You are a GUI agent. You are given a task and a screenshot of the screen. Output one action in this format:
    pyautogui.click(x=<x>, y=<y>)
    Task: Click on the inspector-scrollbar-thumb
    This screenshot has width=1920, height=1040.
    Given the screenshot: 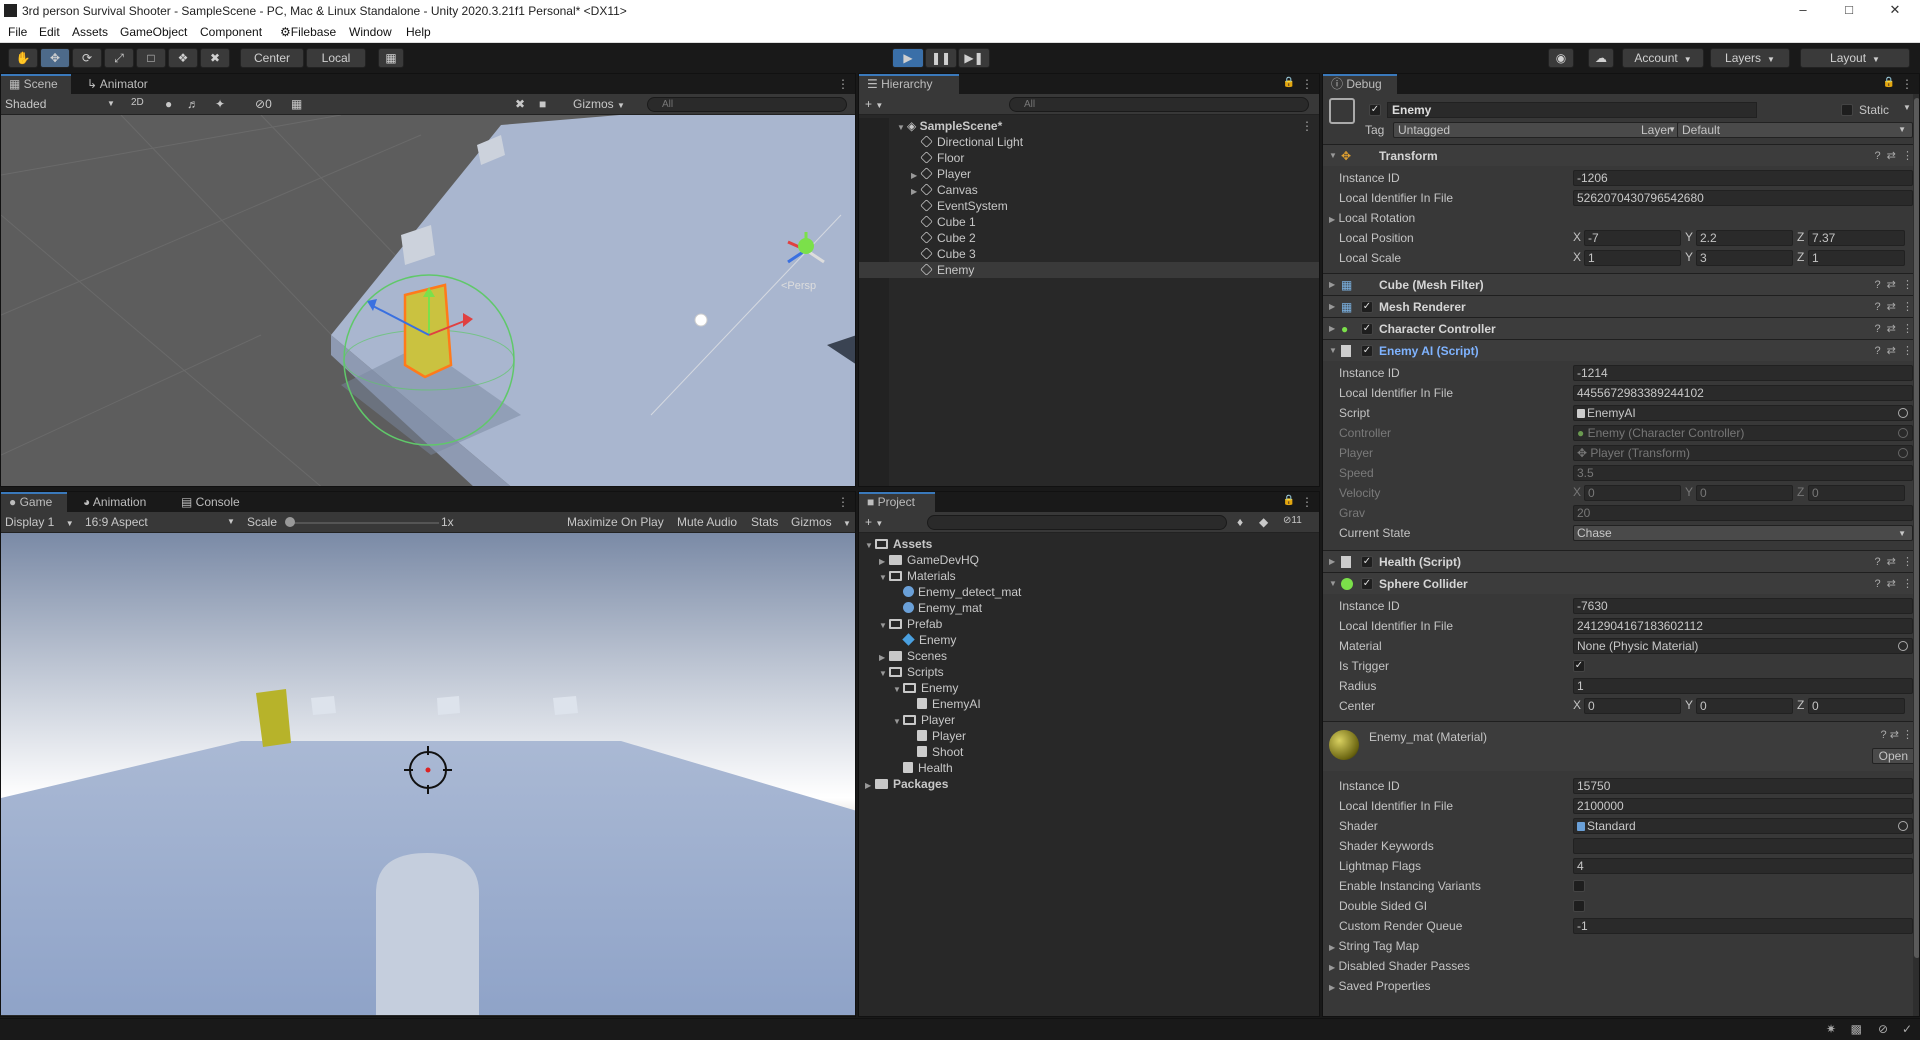 What is the action you would take?
    pyautogui.click(x=1916, y=528)
    